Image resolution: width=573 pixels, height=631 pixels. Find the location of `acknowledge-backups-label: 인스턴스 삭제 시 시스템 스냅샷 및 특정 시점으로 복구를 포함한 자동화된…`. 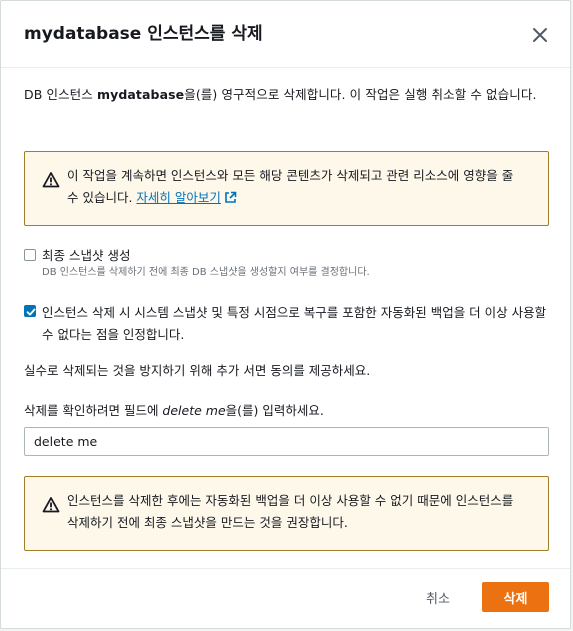

acknowledge-backups-label: 인스턴스 삭제 시 시스템 스냅샷 및 특정 시점으로 복구를 포함한 자동화된… is located at coordinates (294, 323).